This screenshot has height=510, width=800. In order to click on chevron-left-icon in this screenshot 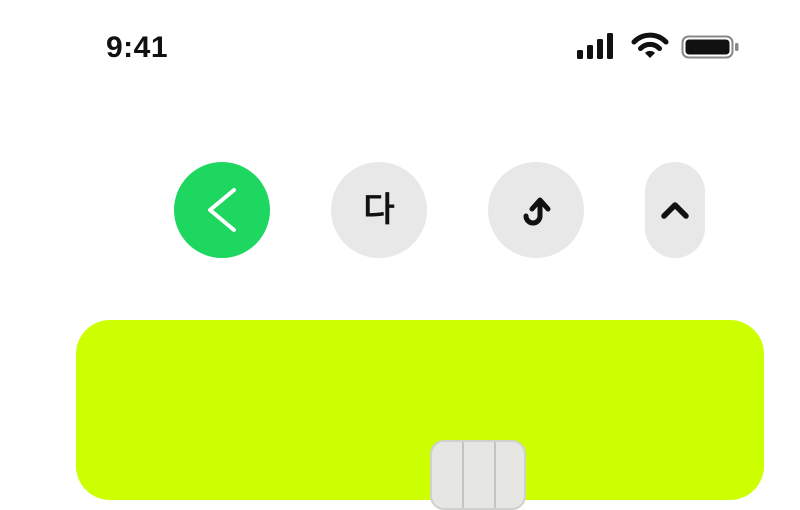, I will do `click(222, 210)`.